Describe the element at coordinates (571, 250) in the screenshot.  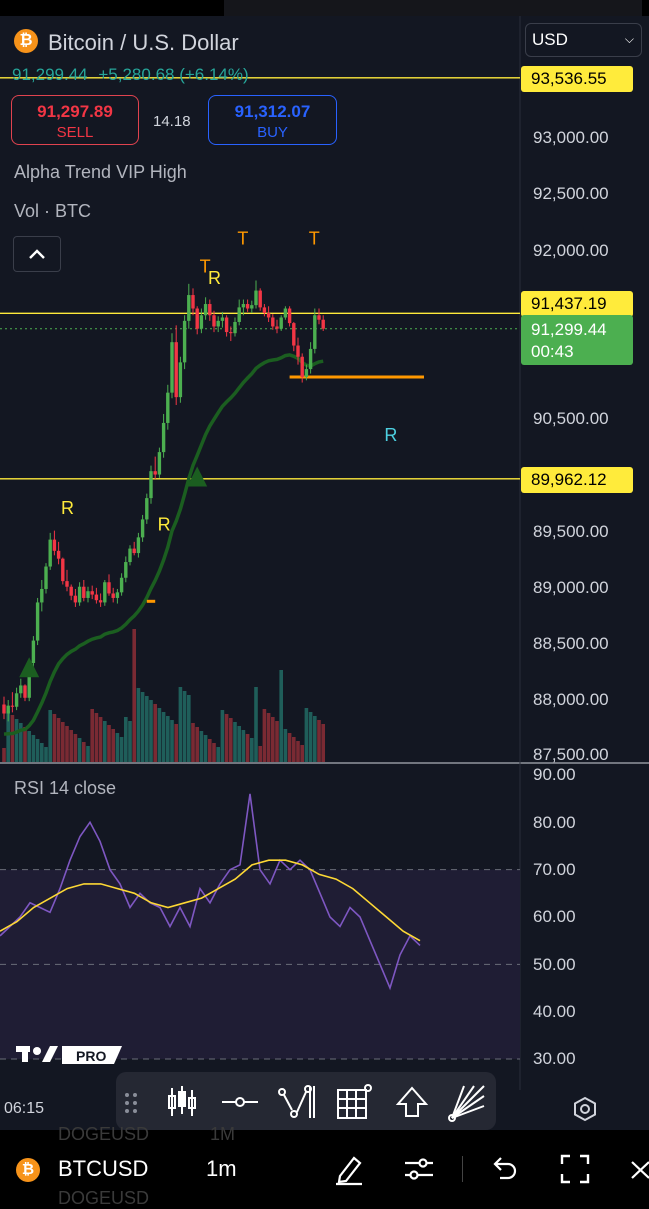
I see `price-axis-label: 92,000.00` at that location.